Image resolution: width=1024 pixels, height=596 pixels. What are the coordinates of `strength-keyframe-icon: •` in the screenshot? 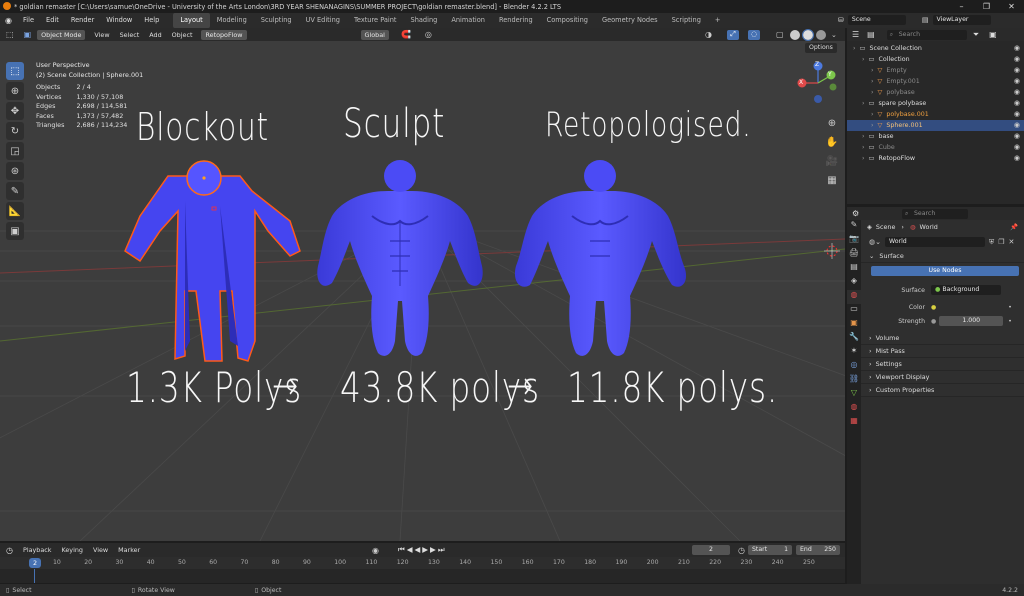 It's located at (1010, 321).